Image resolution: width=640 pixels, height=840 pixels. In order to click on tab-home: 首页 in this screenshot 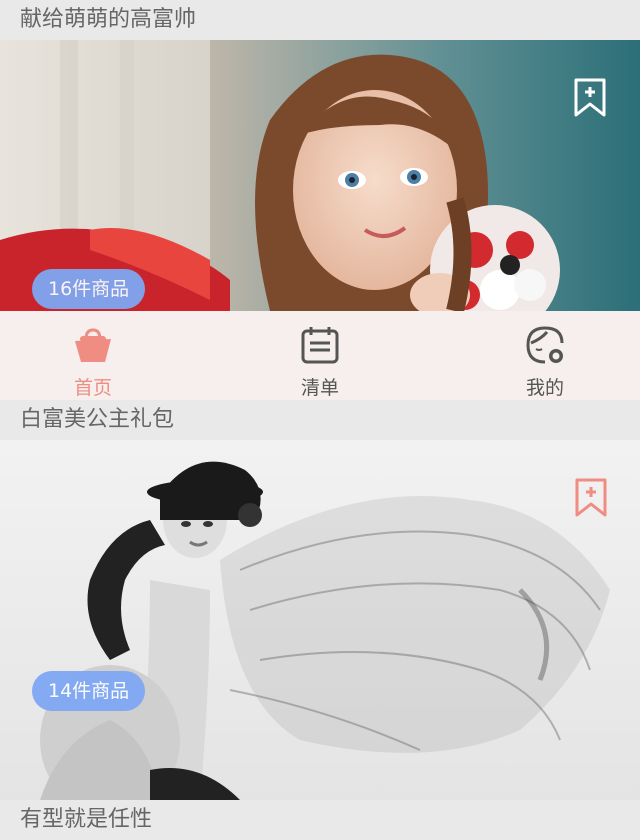, I will do `click(93, 359)`.